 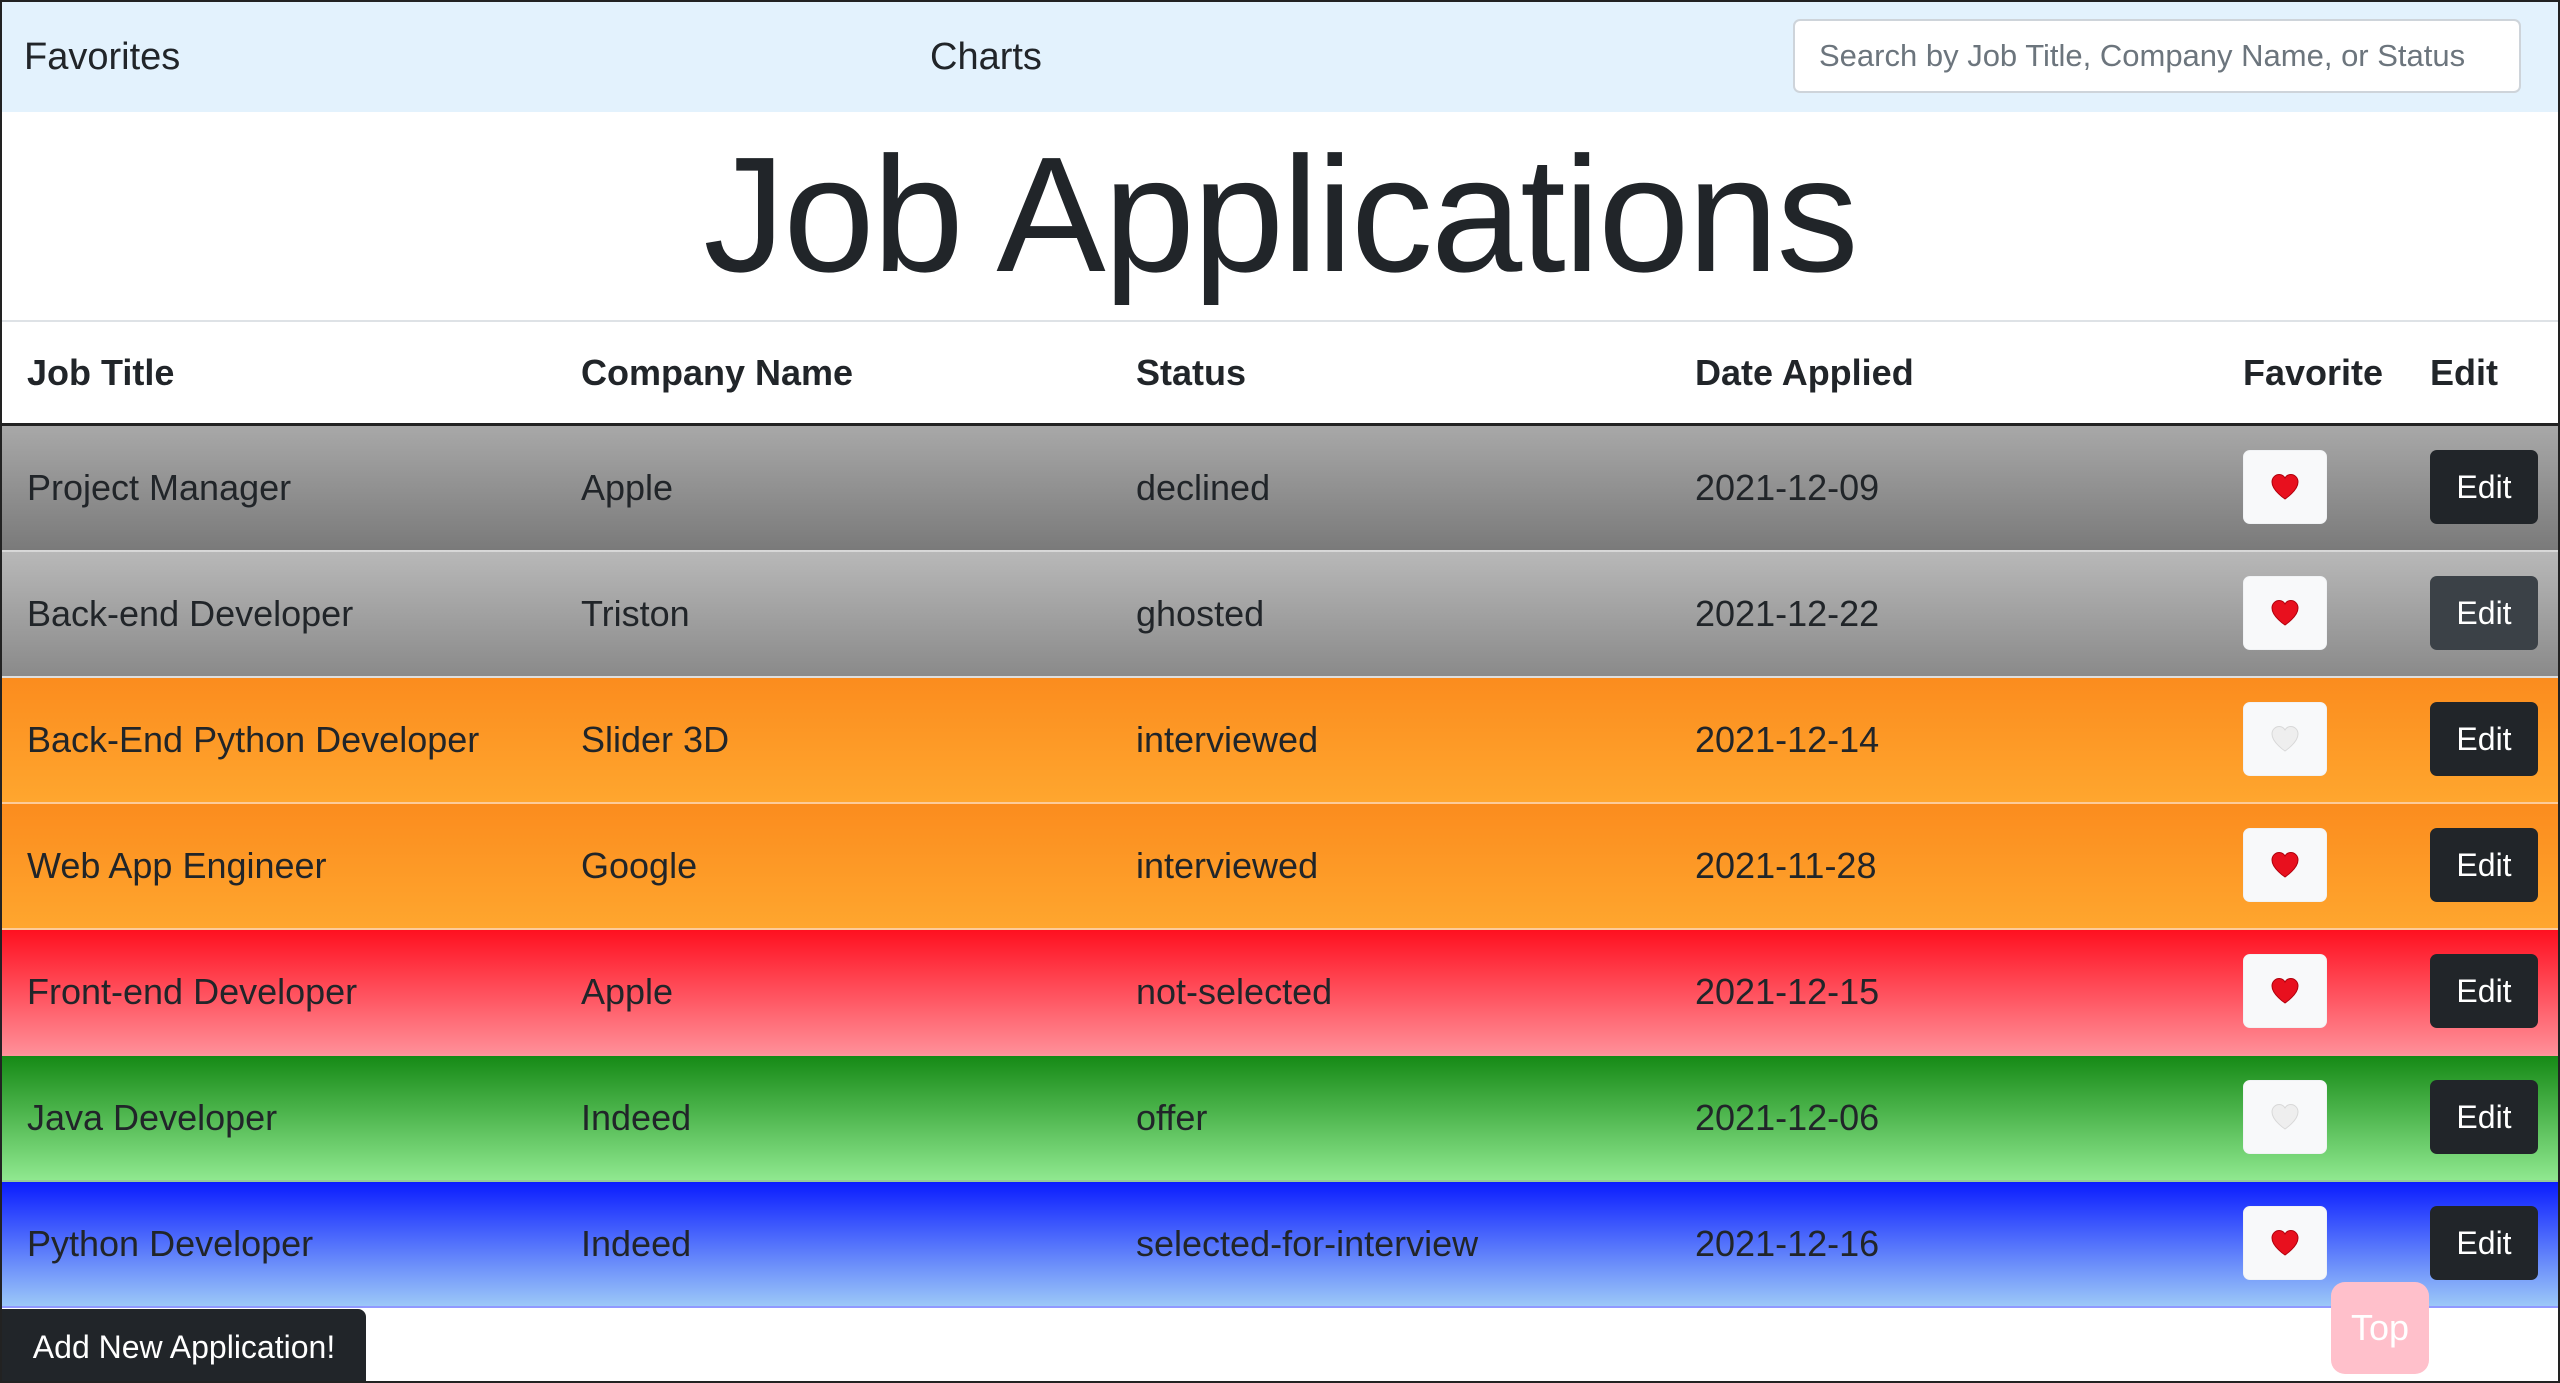 I want to click on cell-date-applied: 2021-12-22, so click(x=1787, y=613).